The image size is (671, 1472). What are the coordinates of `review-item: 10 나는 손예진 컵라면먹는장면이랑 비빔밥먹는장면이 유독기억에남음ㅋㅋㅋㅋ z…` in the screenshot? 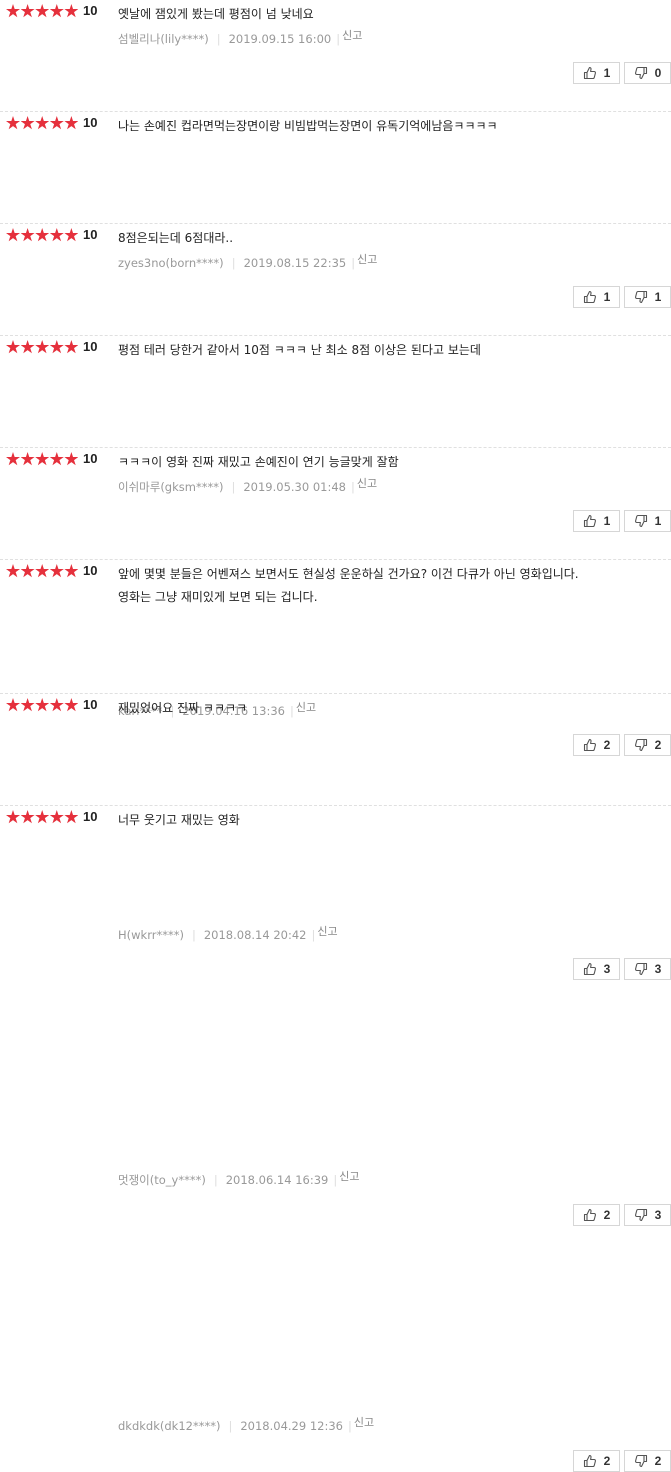 It's located at (335, 210).